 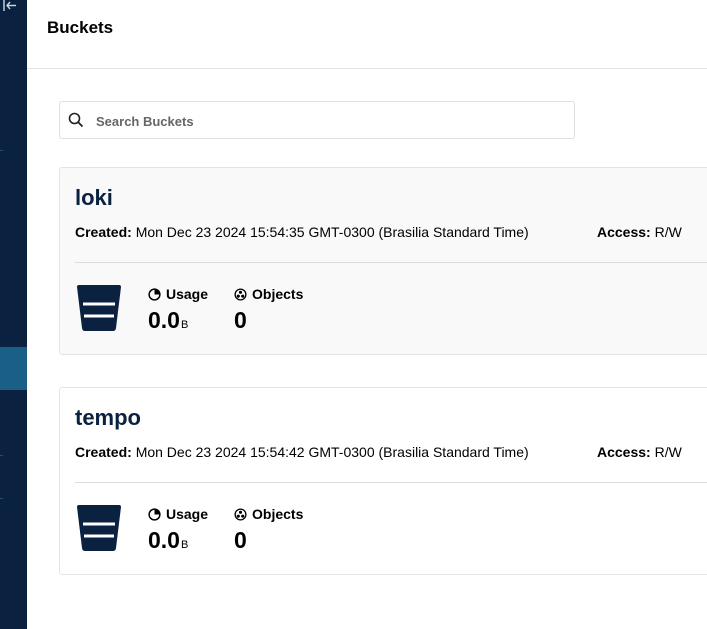 What do you see at coordinates (94, 198) in the screenshot?
I see `bucket-name: loki` at bounding box center [94, 198].